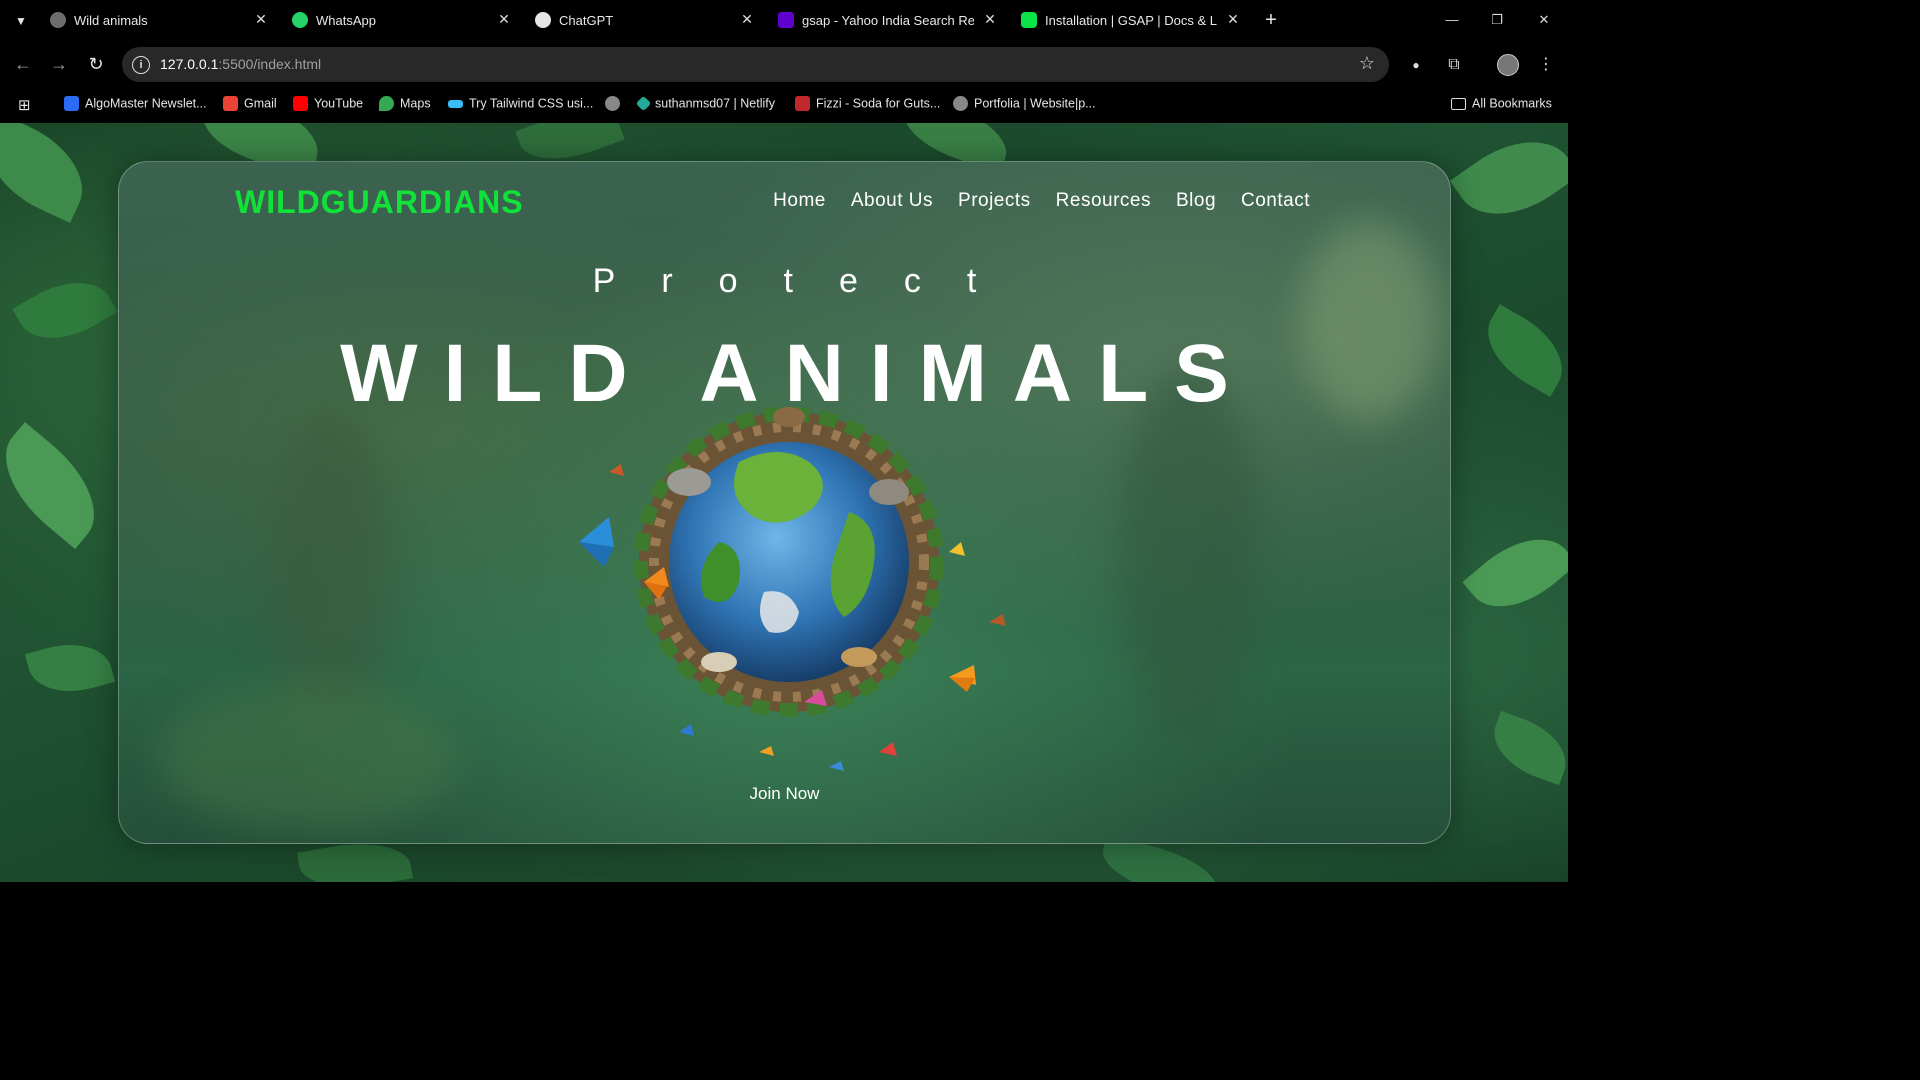  I want to click on earth-globe-svg, so click(792, 589).